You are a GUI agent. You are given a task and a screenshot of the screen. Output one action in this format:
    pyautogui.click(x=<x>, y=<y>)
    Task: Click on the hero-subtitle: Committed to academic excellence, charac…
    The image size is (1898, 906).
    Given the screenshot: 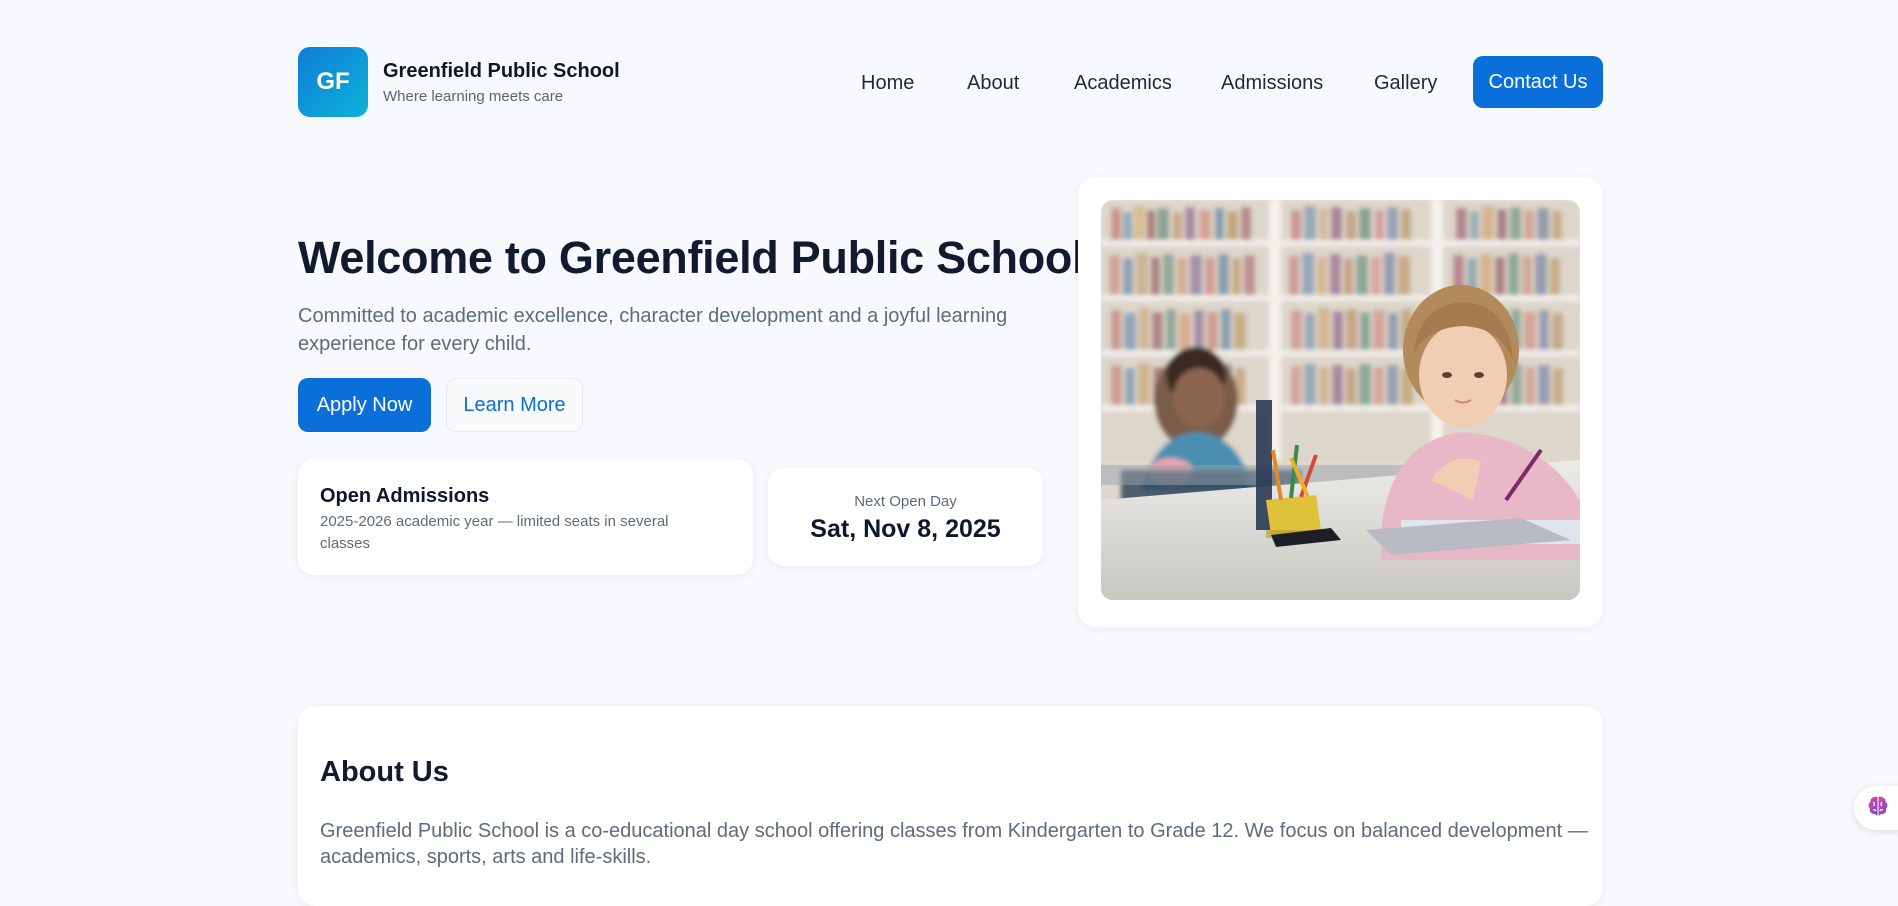 What is the action you would take?
    pyautogui.click(x=653, y=330)
    